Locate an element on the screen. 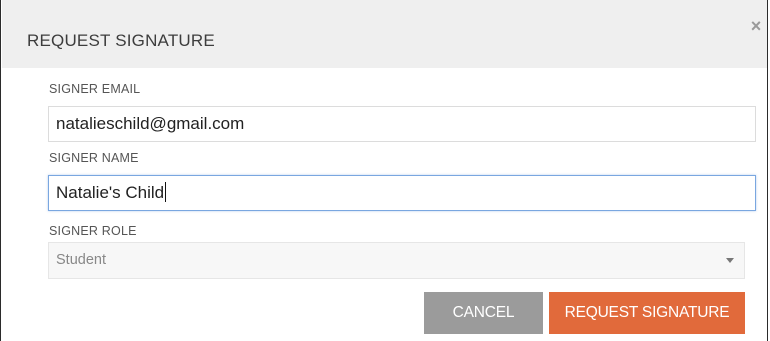 The image size is (770, 341). signer-email-label: SIGNER EMAIL is located at coordinates (95, 89).